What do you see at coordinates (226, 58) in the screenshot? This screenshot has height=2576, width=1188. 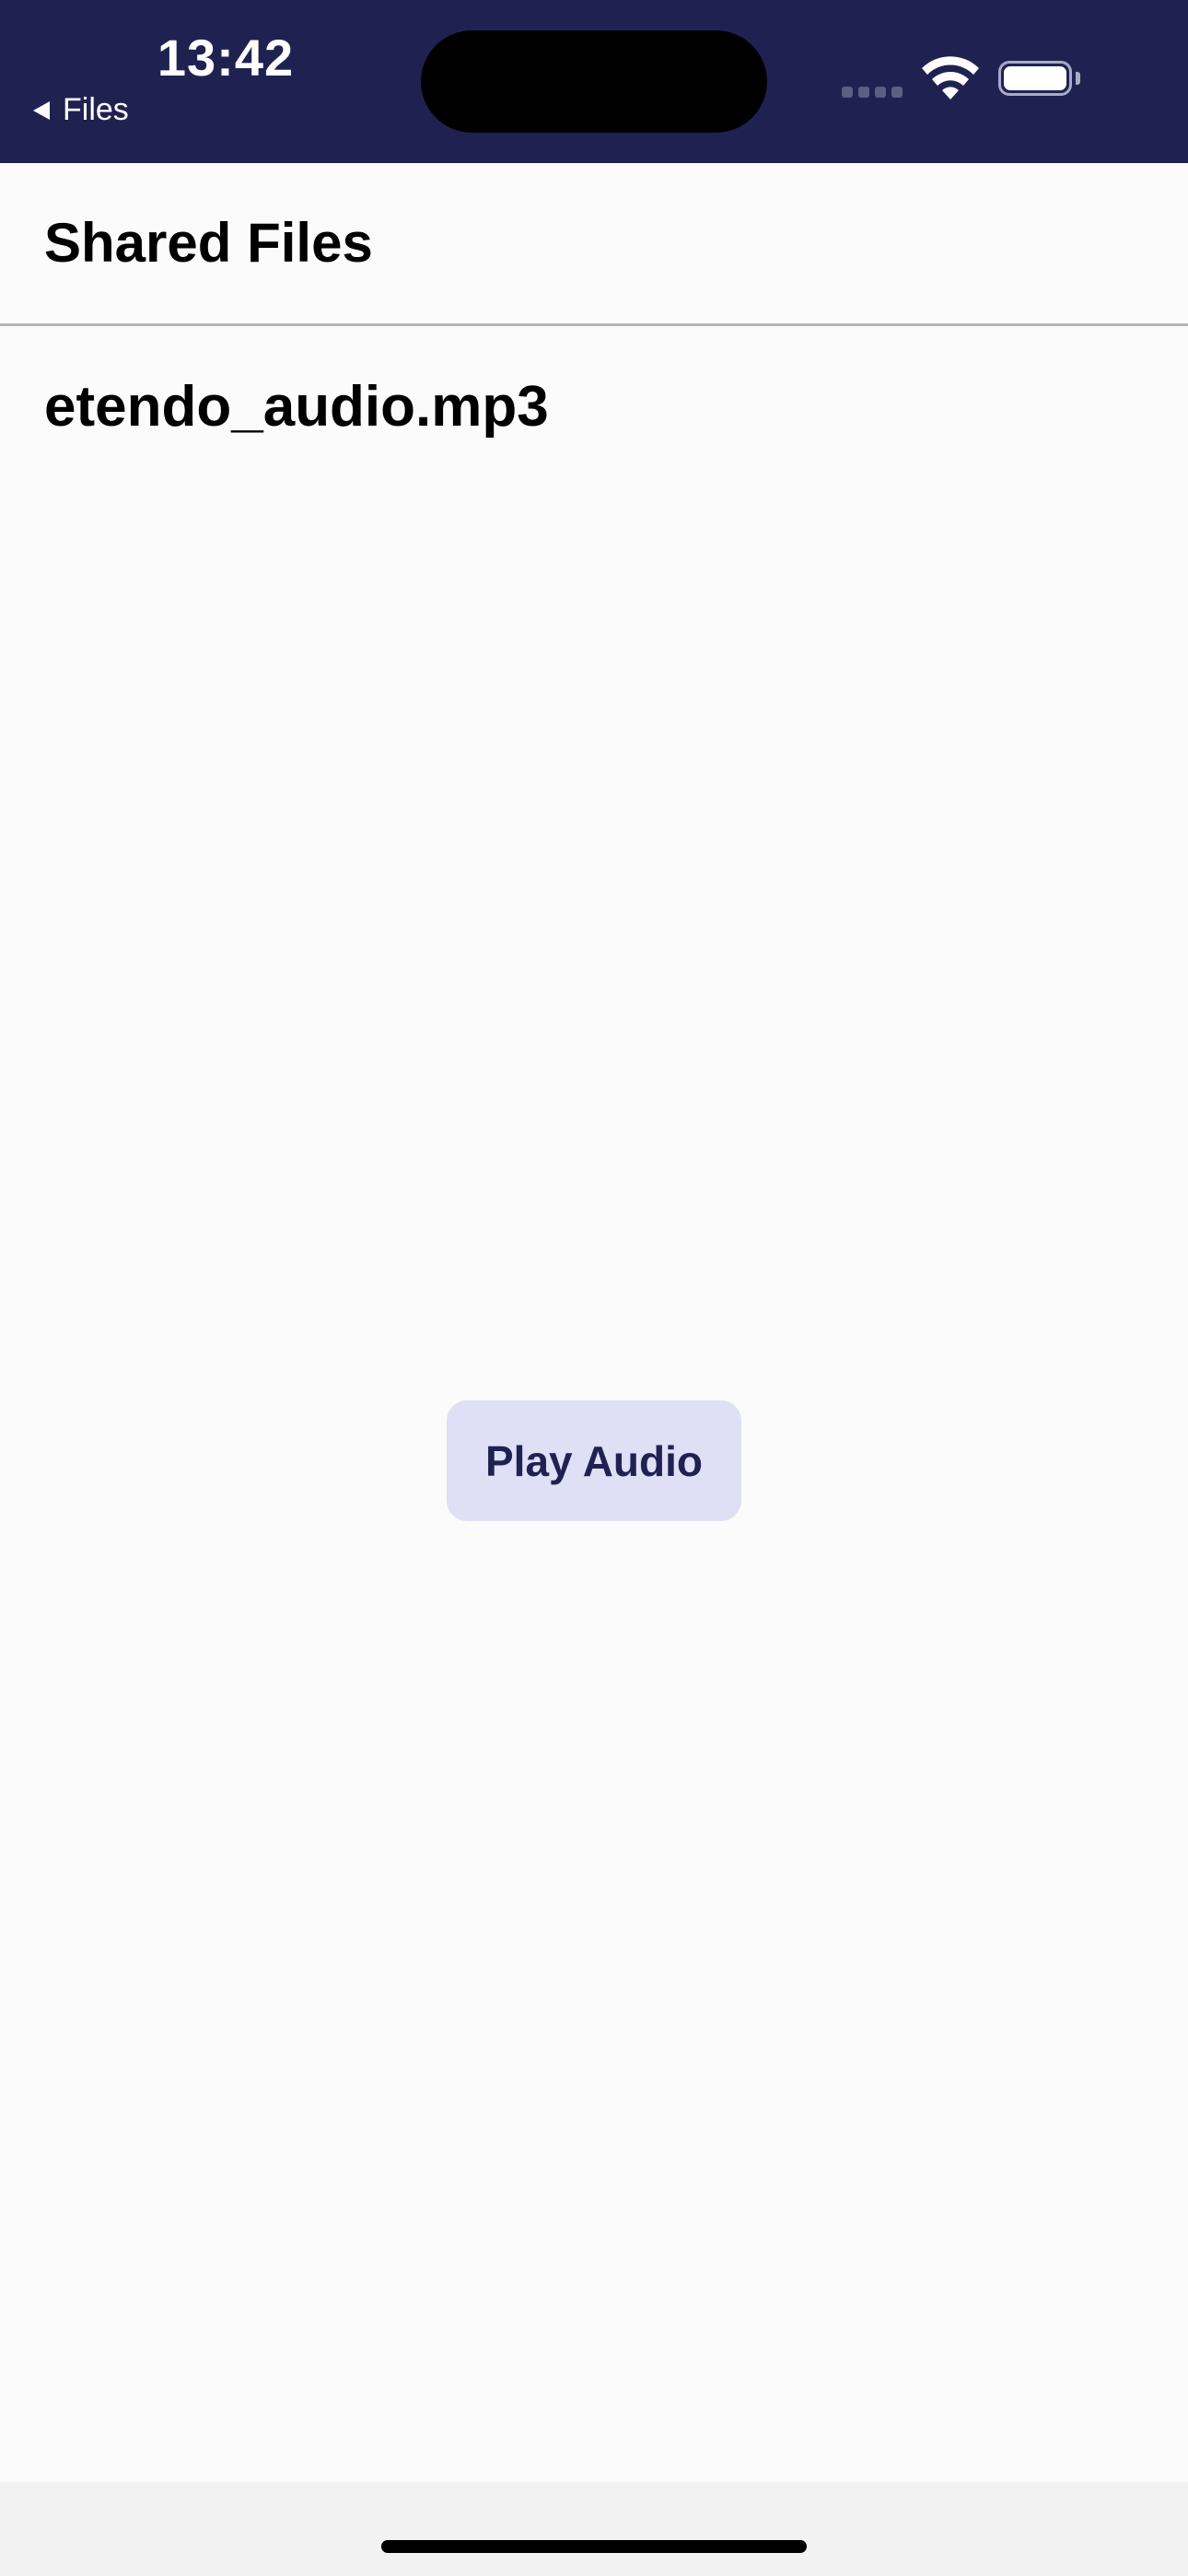 I see `status-time: 13:42` at bounding box center [226, 58].